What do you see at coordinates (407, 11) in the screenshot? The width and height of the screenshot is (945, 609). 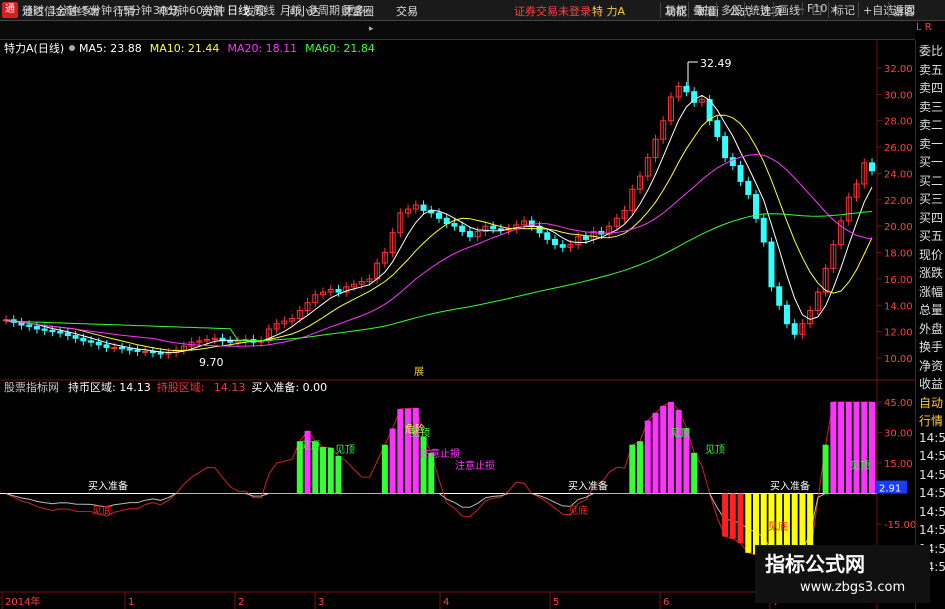 I see `menu-trade: 交易` at bounding box center [407, 11].